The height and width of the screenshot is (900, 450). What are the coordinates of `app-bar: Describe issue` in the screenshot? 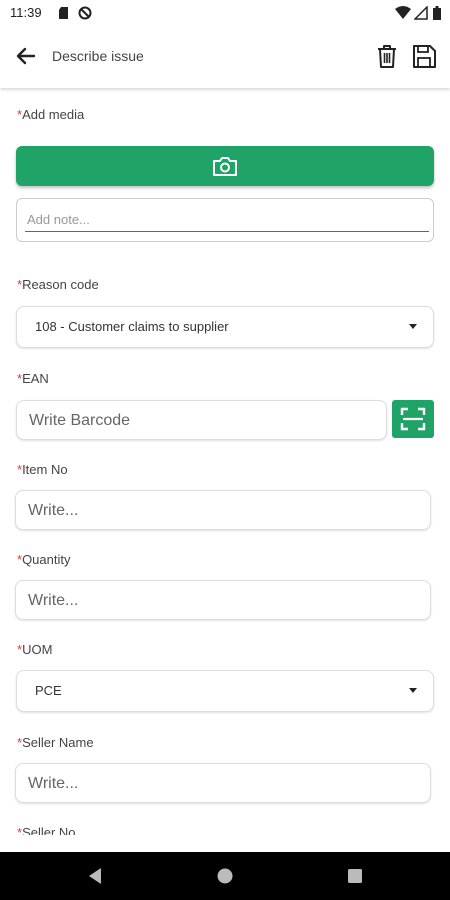 It's located at (225, 57).